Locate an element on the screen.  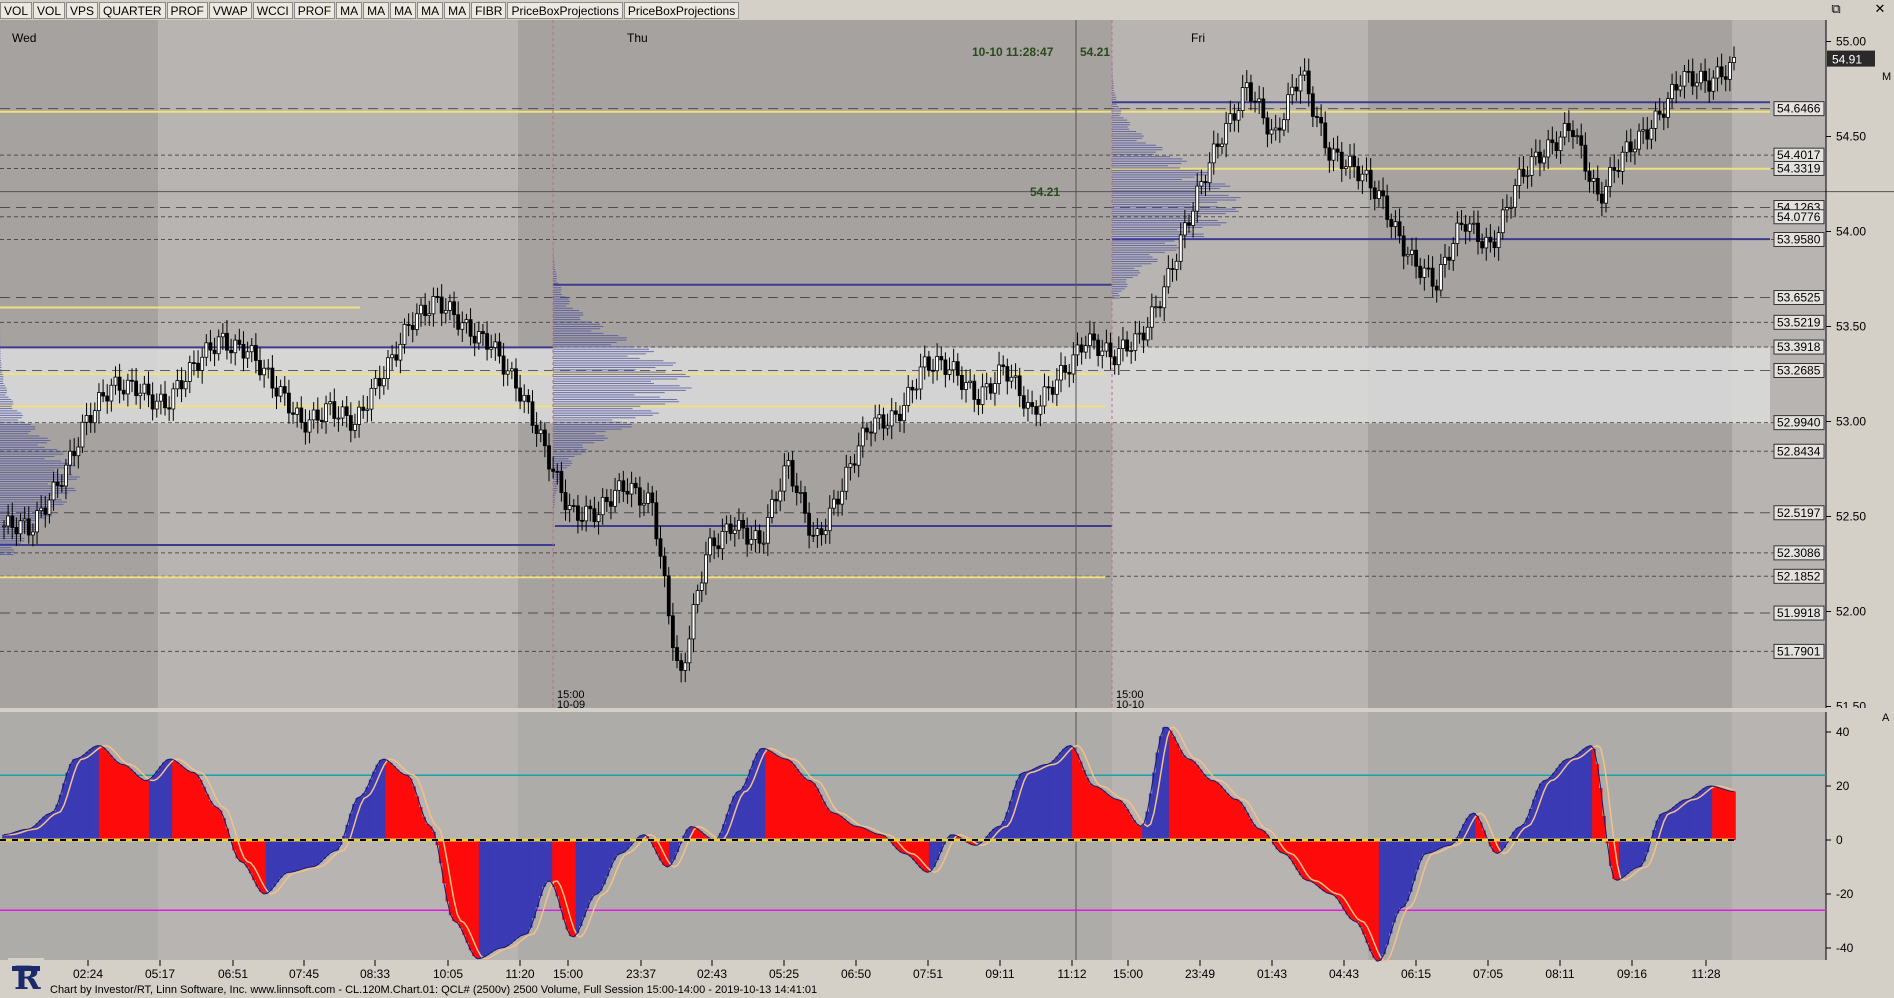
toolbar-button-vps: VPS is located at coordinates (82, 10).